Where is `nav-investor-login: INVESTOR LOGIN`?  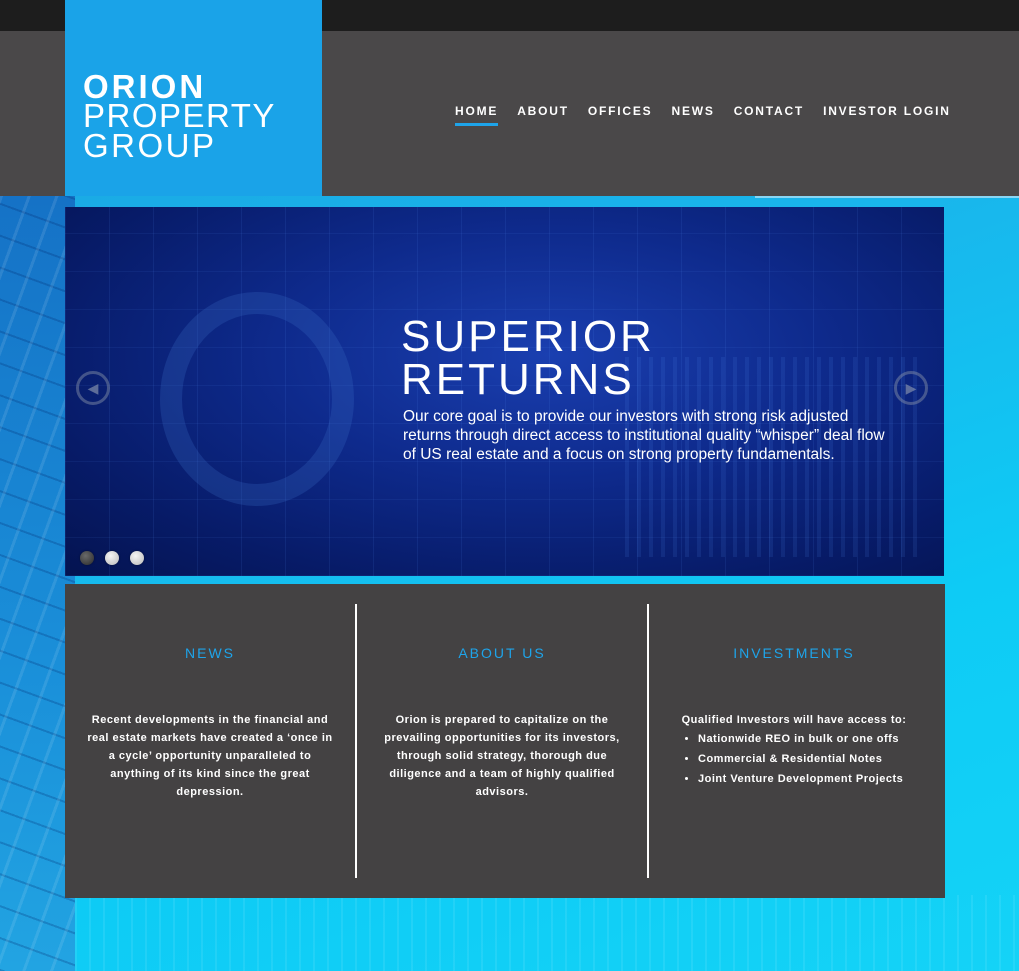 nav-investor-login: INVESTOR LOGIN is located at coordinates (887, 115).